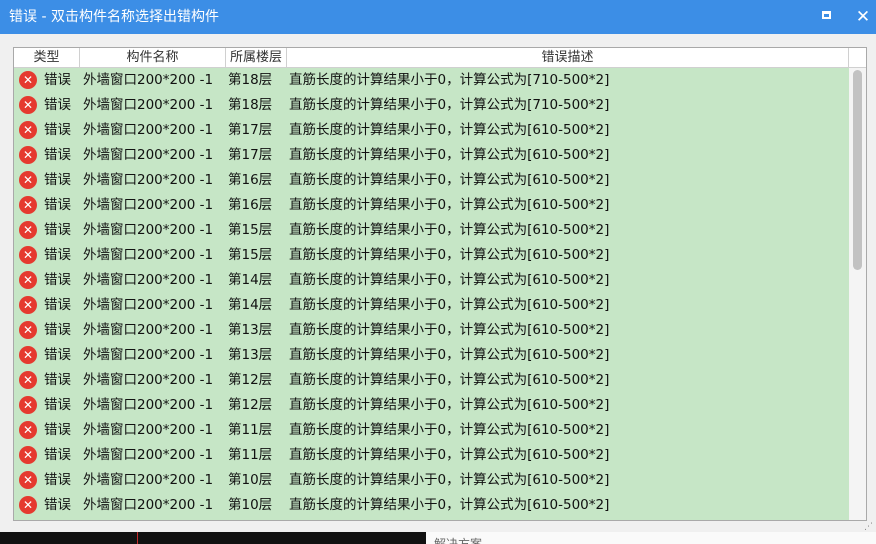 Image resolution: width=876 pixels, height=544 pixels. What do you see at coordinates (458, 540) in the screenshot?
I see `solution-label: 解决方案` at bounding box center [458, 540].